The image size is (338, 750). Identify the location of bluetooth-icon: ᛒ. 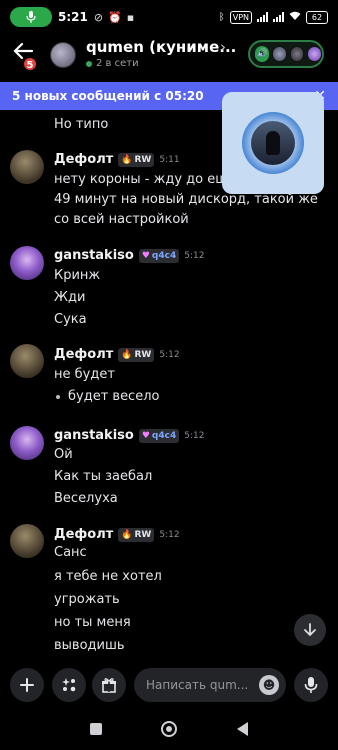
(221, 17).